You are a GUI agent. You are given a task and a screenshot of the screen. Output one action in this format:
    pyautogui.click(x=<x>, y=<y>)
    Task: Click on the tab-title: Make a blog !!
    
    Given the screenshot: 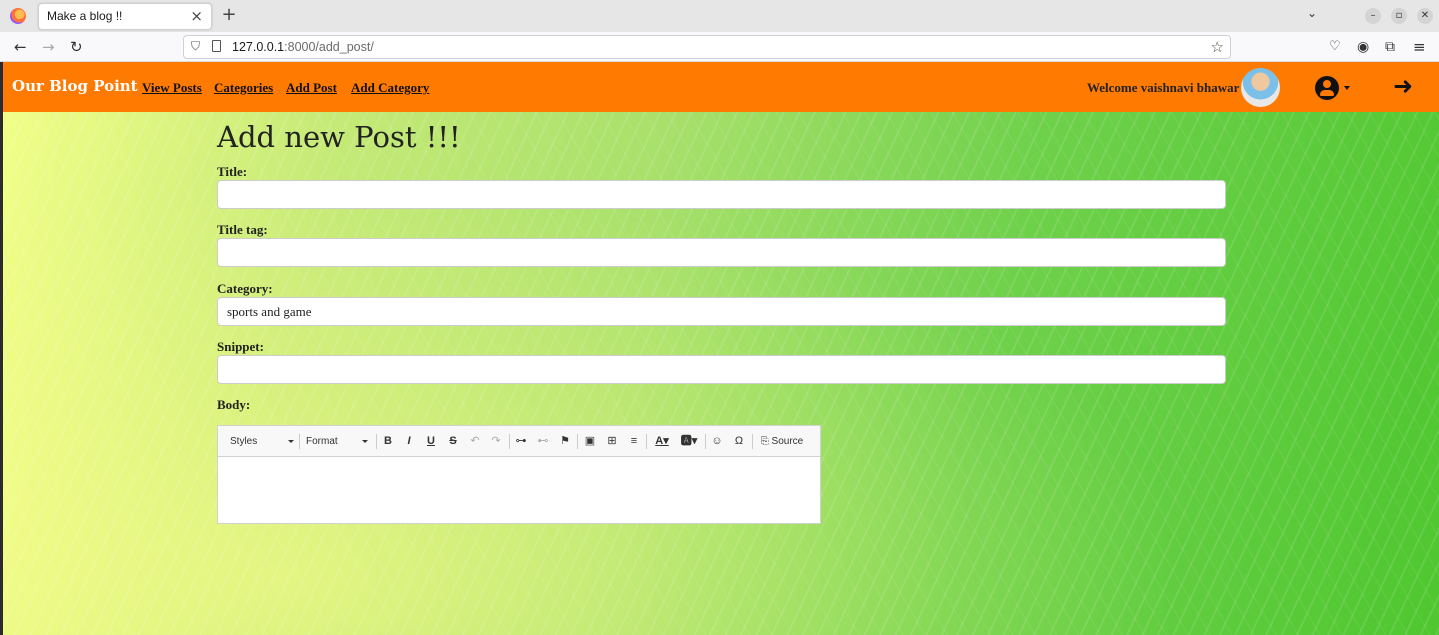 What is the action you would take?
    pyautogui.click(x=85, y=16)
    